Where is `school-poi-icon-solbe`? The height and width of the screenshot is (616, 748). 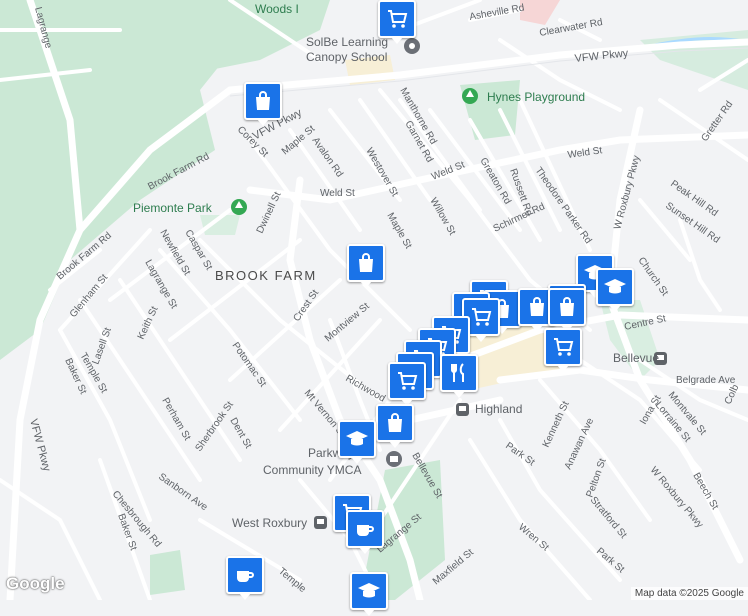 school-poi-icon-solbe is located at coordinates (412, 46).